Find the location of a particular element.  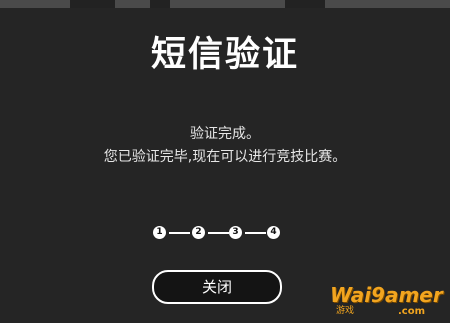

watermark-subtext: 游戏 is located at coordinates (345, 311).